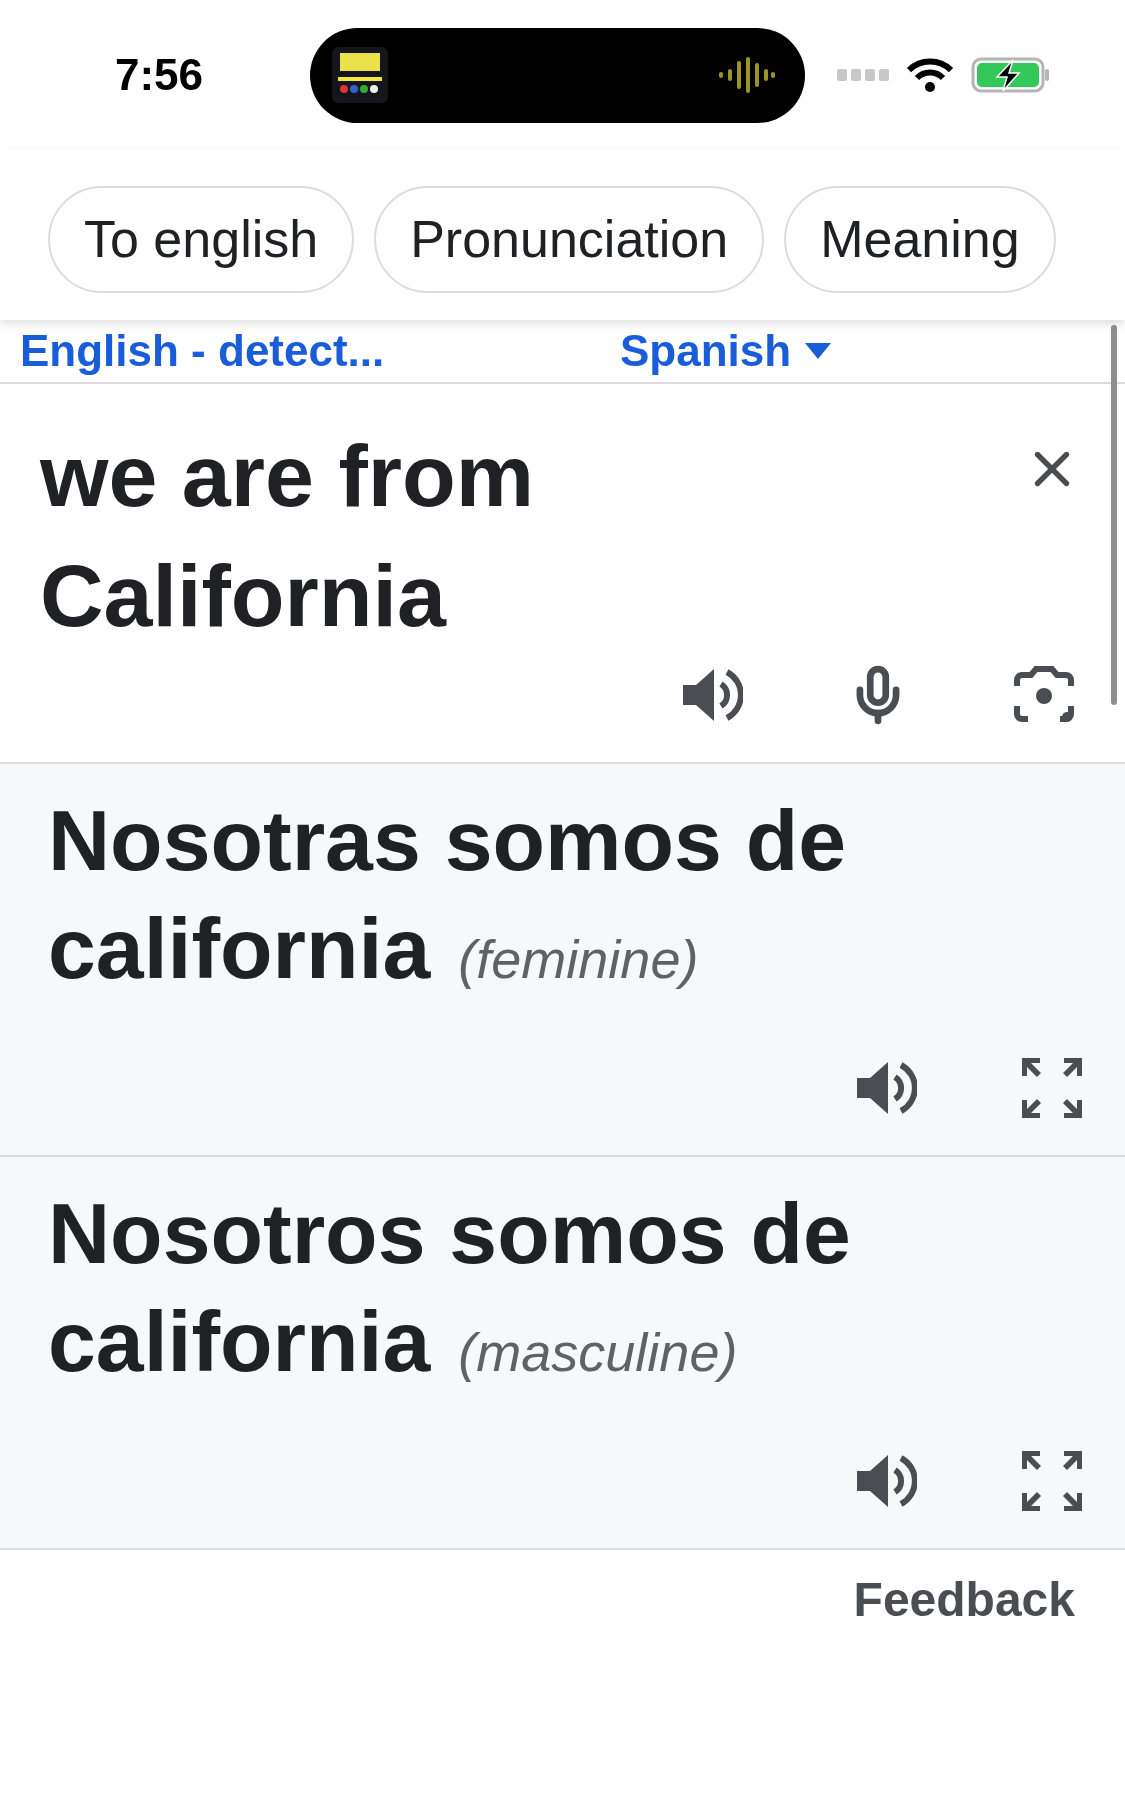 This screenshot has height=1817, width=1125. What do you see at coordinates (818, 351) in the screenshot?
I see `caret-icon` at bounding box center [818, 351].